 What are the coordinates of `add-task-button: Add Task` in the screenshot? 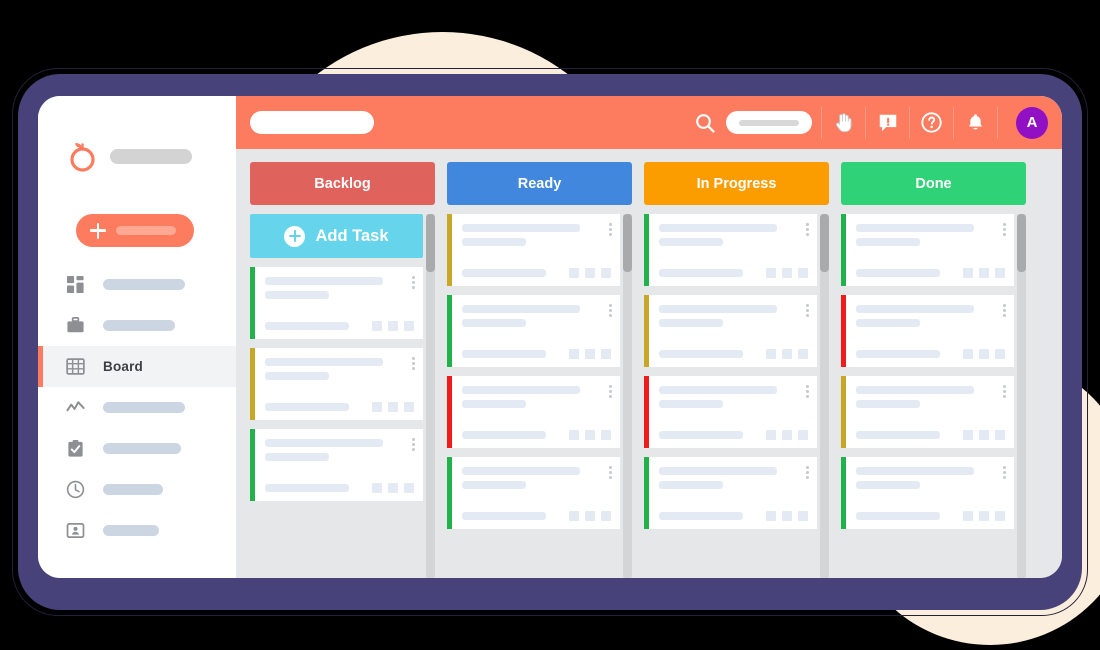 It's located at (336, 236).